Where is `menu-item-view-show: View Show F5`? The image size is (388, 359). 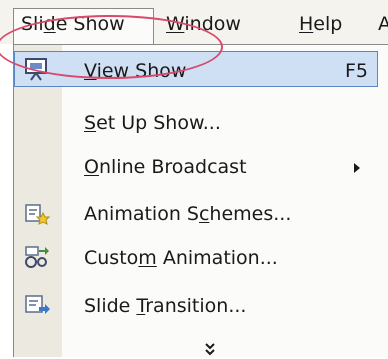
menu-item-view-show: View Show F5 is located at coordinates (201, 71).